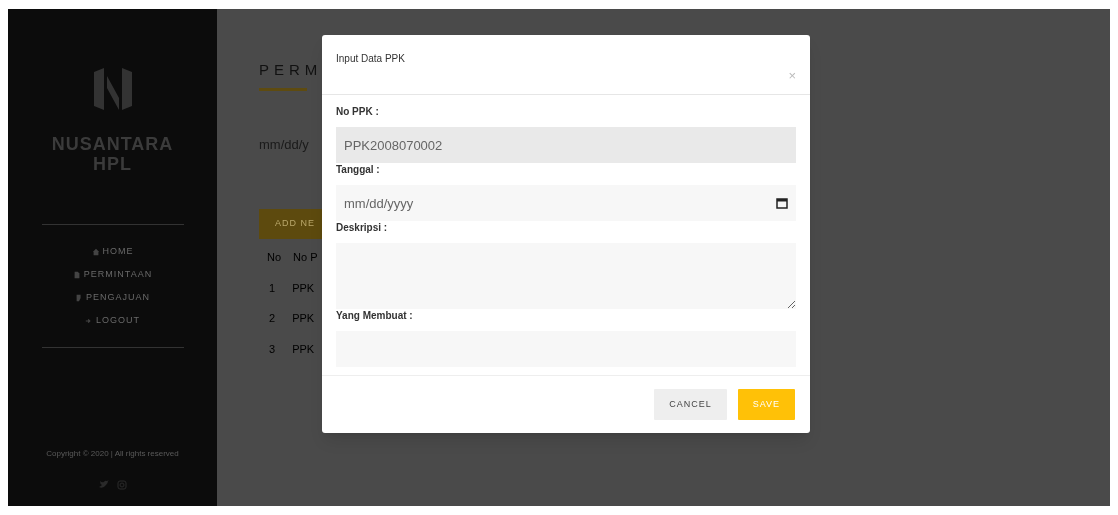  Describe the element at coordinates (79, 297) in the screenshot. I see `edit-icon` at that location.